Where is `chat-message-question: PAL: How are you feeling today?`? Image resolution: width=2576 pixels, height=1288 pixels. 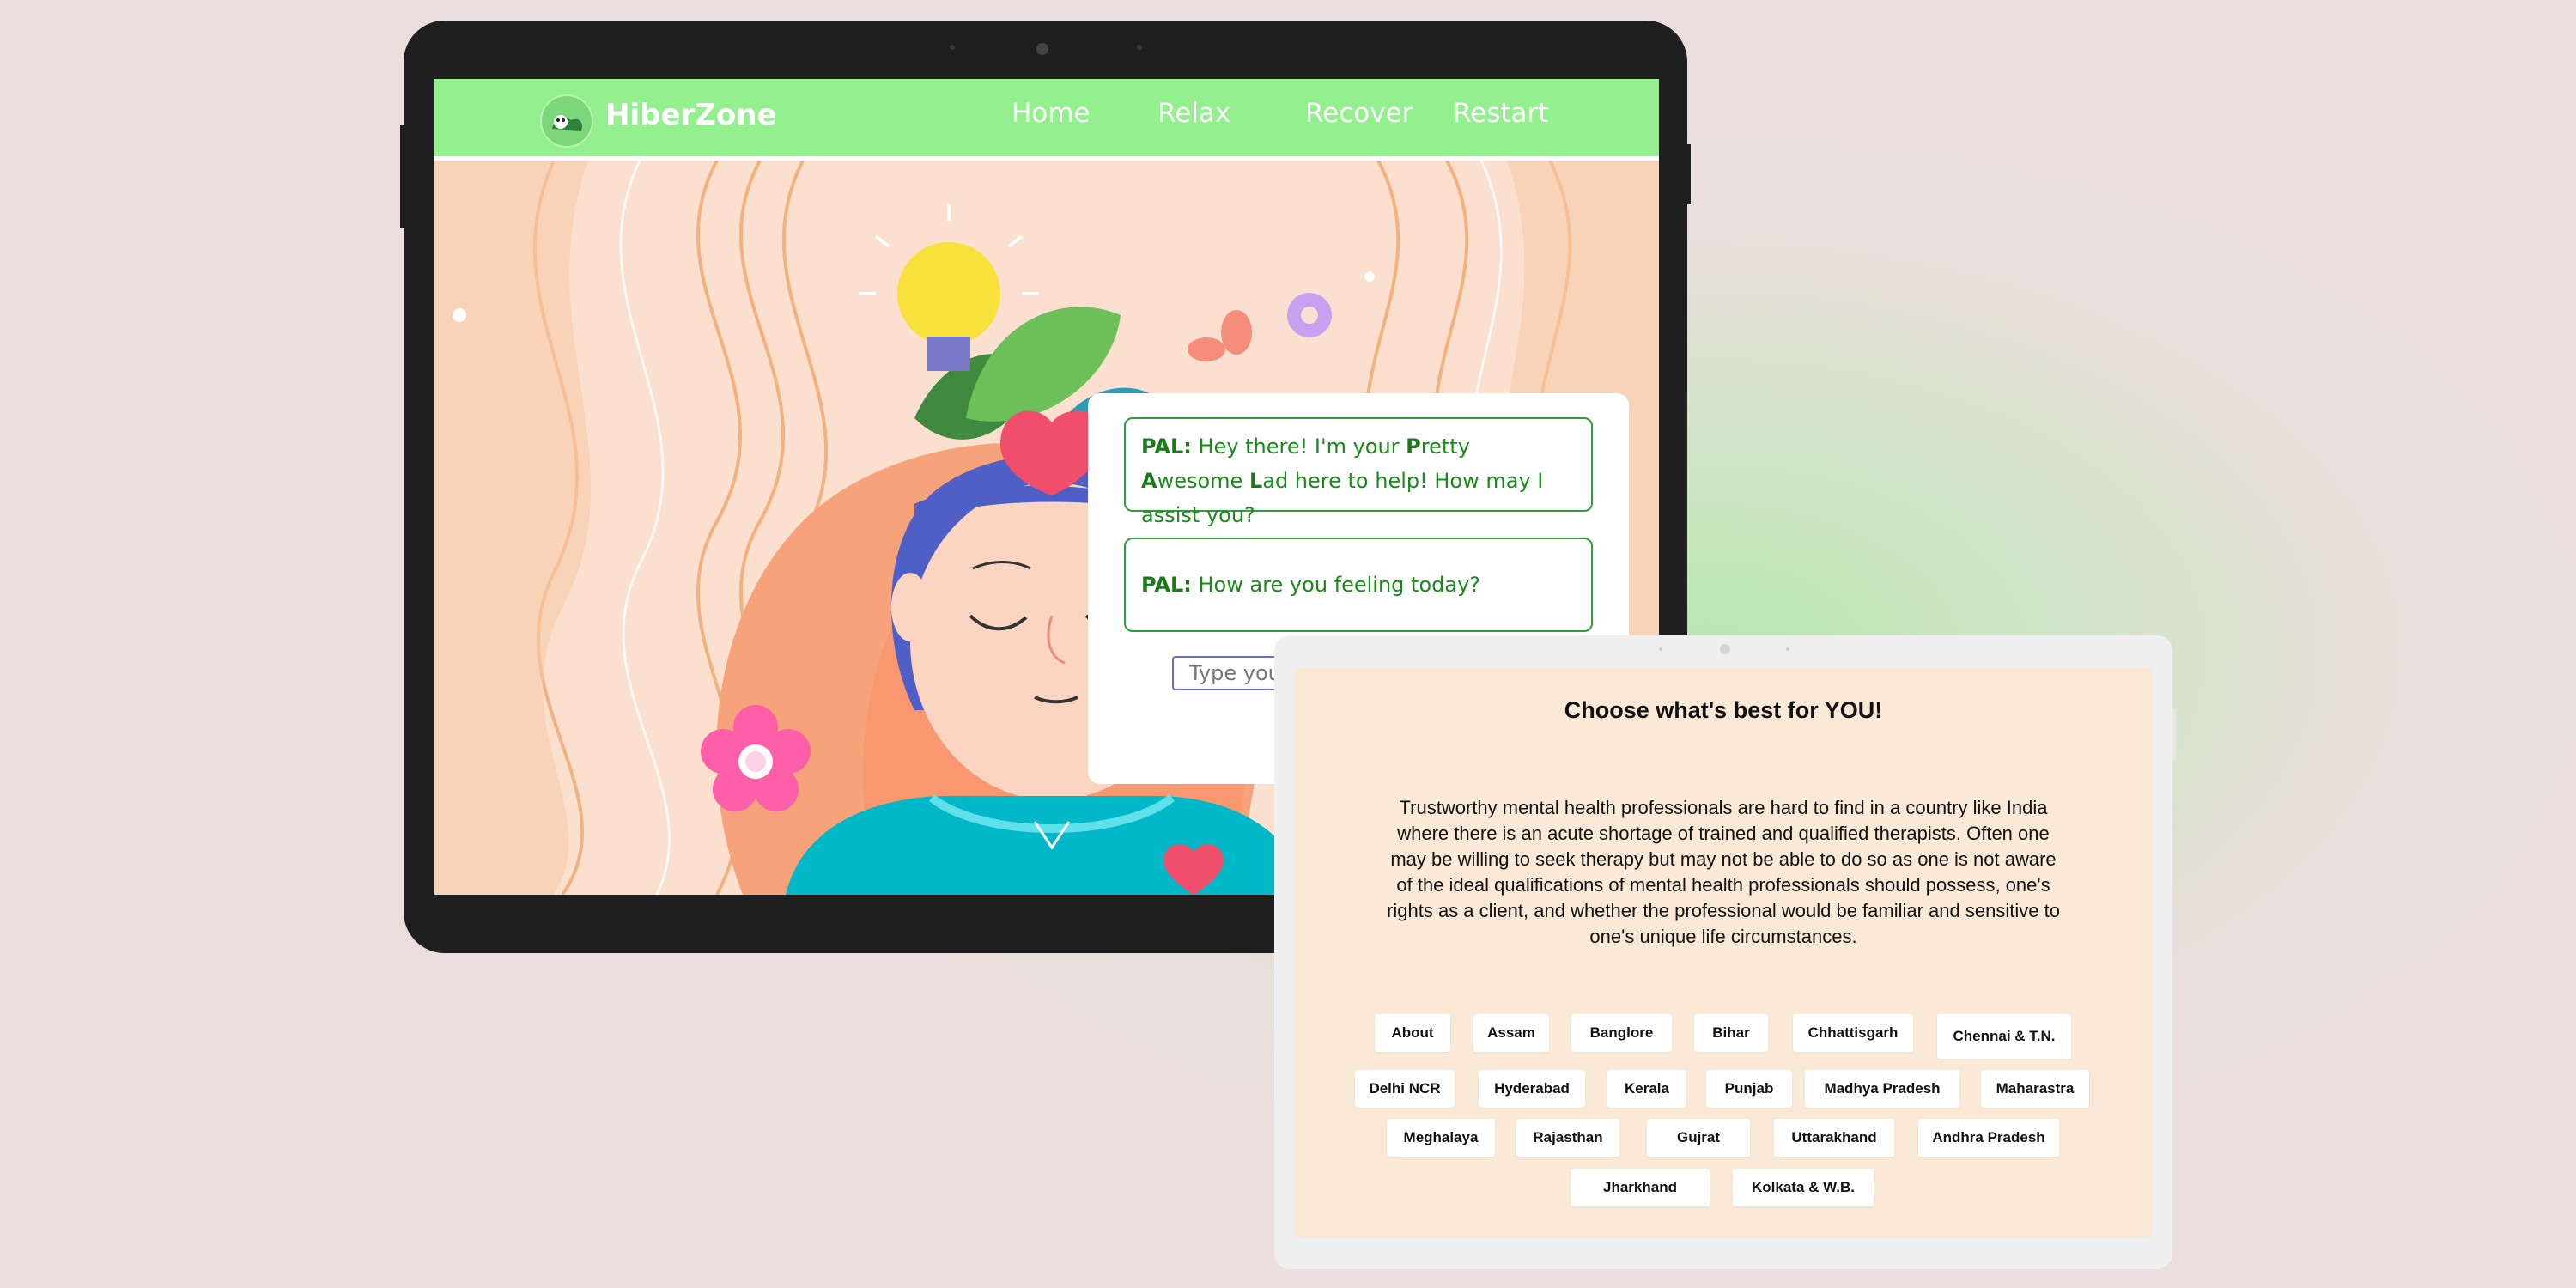 chat-message-question: PAL: How are you feeling today? is located at coordinates (1358, 585).